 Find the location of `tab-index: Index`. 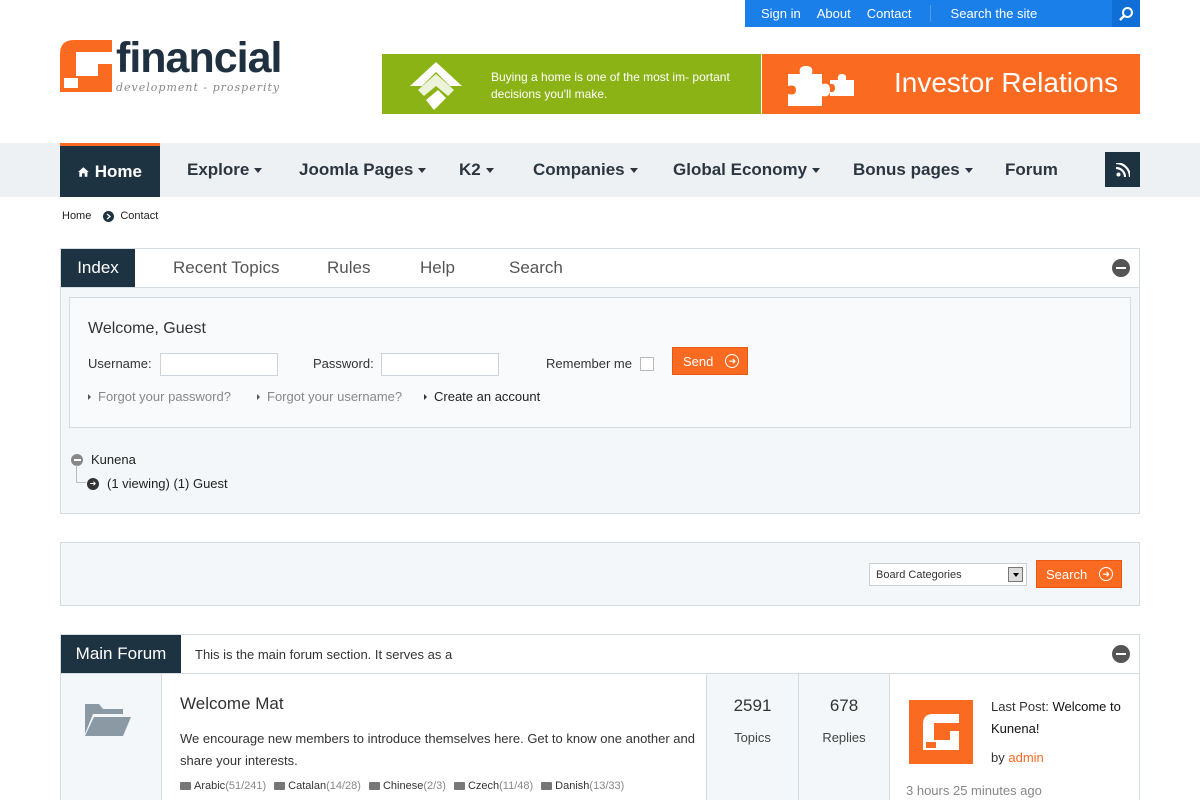

tab-index: Index is located at coordinates (98, 268).